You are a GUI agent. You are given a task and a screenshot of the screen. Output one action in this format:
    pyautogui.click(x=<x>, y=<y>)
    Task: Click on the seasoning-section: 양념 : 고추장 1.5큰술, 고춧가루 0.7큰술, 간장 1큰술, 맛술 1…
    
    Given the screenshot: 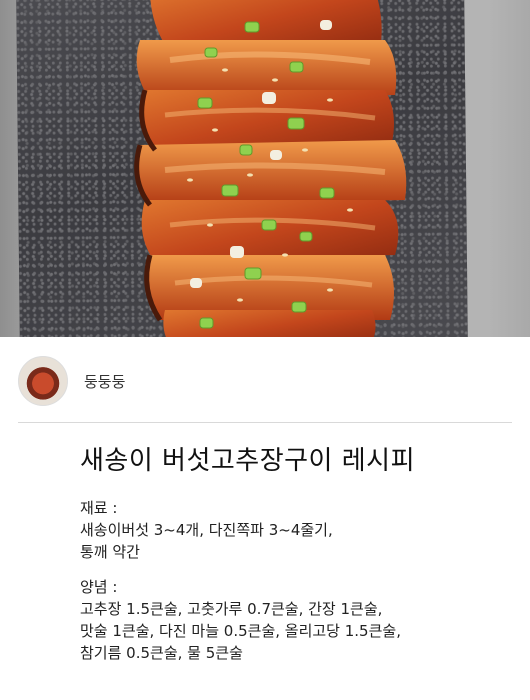 What is the action you would take?
    pyautogui.click(x=240, y=620)
    